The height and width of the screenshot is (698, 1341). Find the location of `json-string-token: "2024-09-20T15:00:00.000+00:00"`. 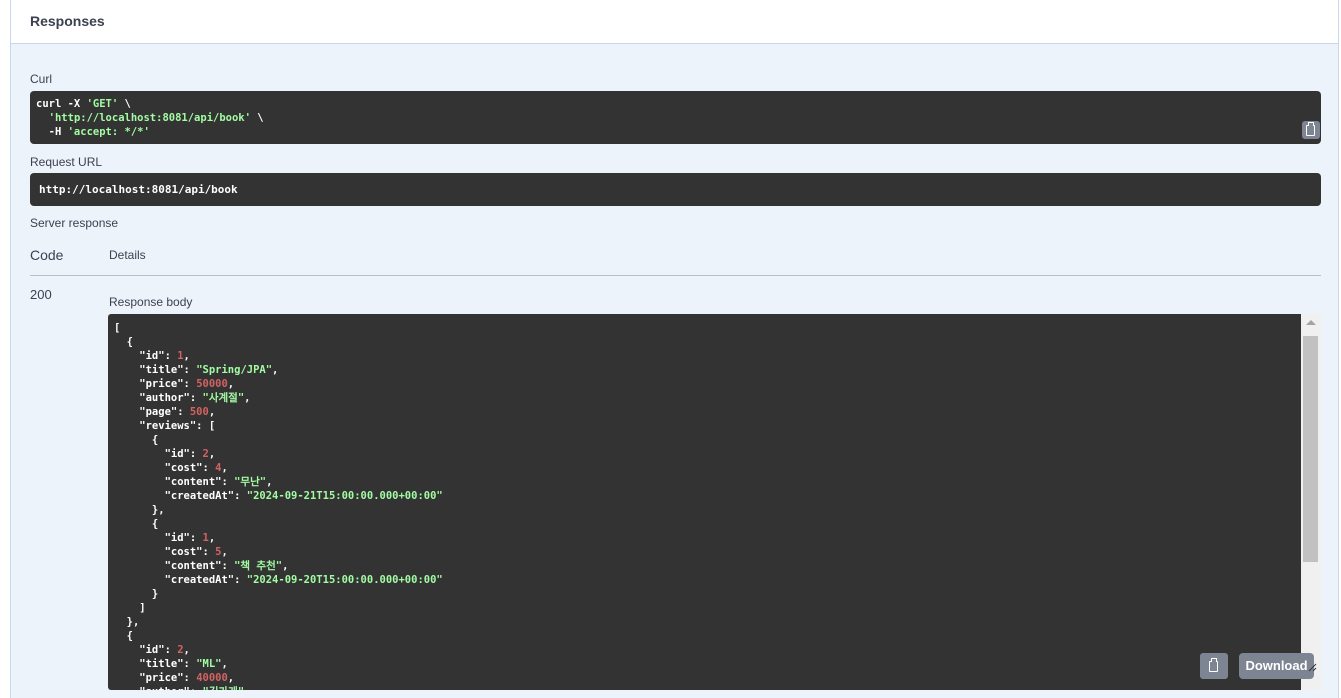

json-string-token: "2024-09-20T15:00:00.000+00:00" is located at coordinates (344, 580).